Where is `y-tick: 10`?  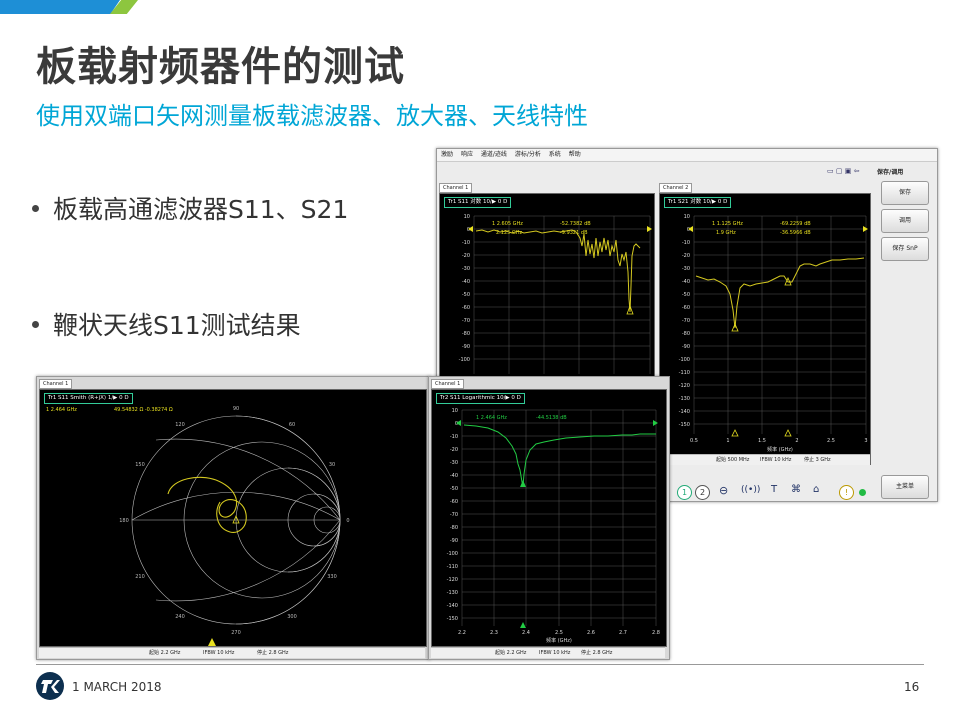 y-tick: 10 is located at coordinates (467, 217).